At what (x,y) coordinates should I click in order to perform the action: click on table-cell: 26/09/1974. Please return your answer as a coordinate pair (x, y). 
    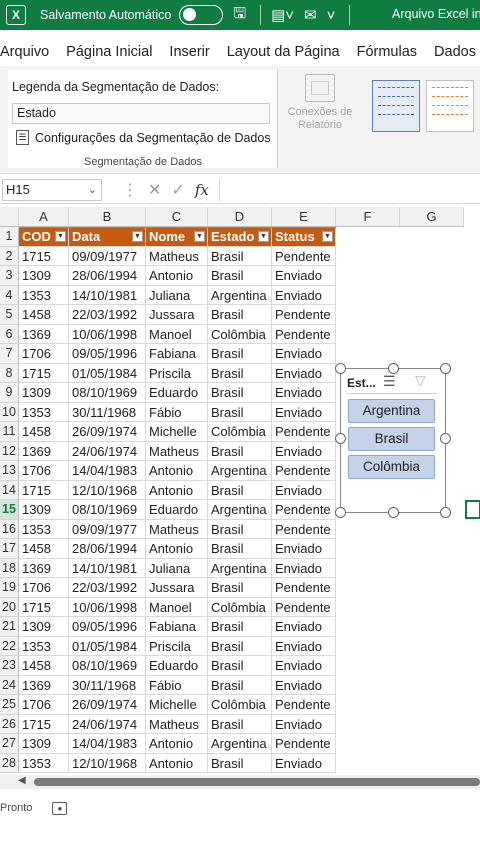
    Looking at the image, I should click on (107, 432).